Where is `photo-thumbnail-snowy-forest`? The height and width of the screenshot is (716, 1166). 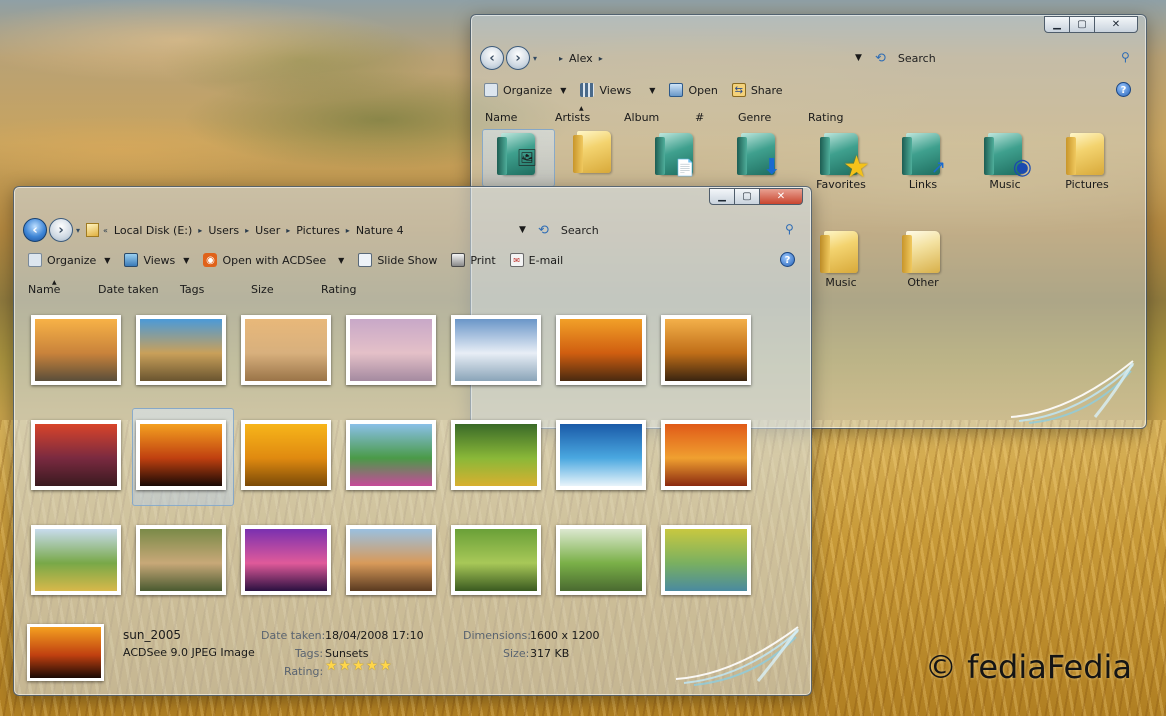 photo-thumbnail-snowy-forest is located at coordinates (496, 350).